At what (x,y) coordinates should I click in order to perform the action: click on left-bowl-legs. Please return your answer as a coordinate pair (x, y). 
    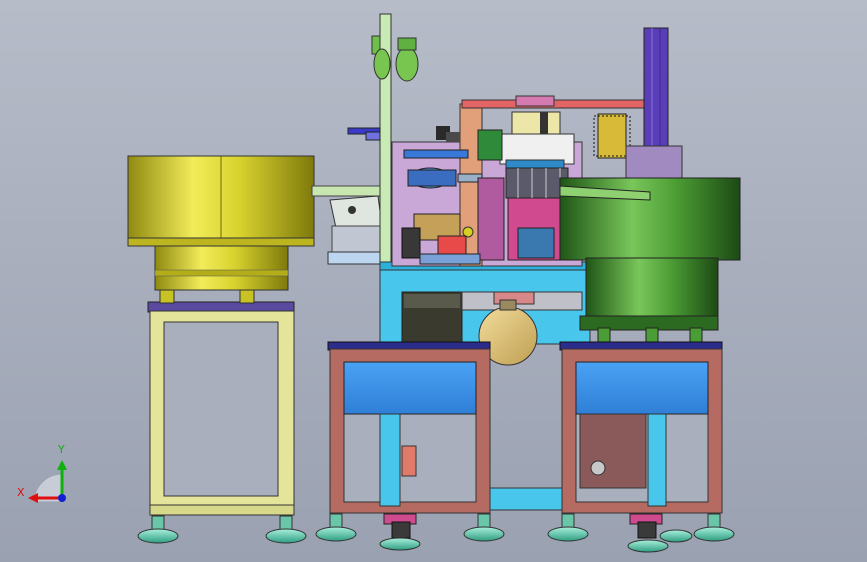
    Looking at the image, I should click on (207, 296).